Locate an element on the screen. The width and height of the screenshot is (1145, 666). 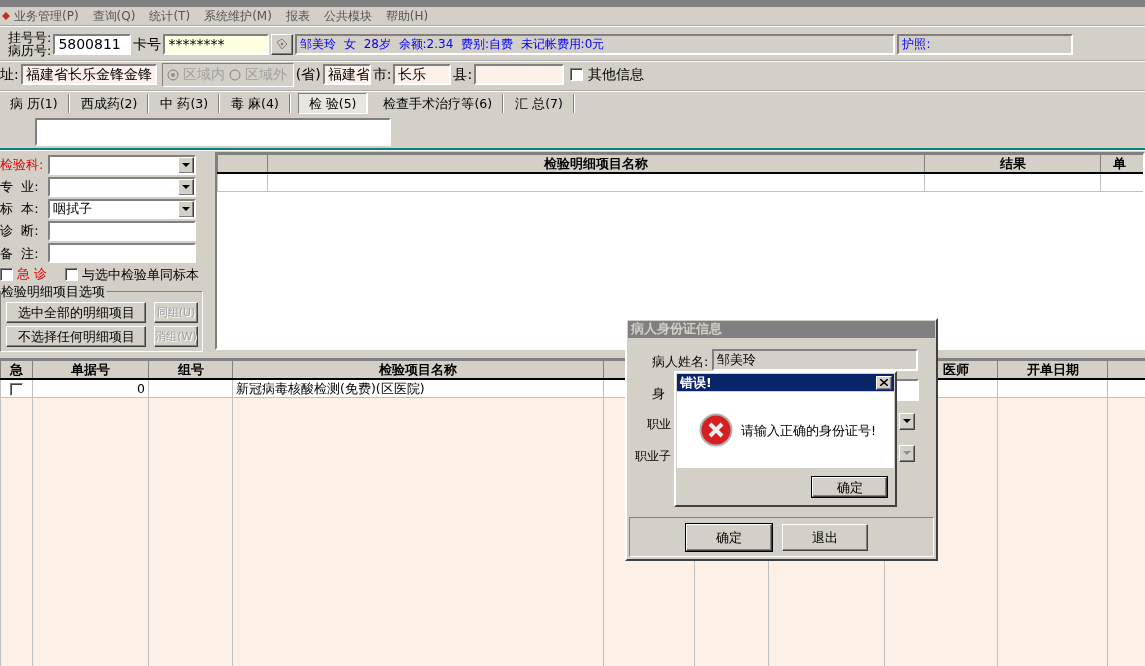
field-label: 县: is located at coordinates (463, 74).